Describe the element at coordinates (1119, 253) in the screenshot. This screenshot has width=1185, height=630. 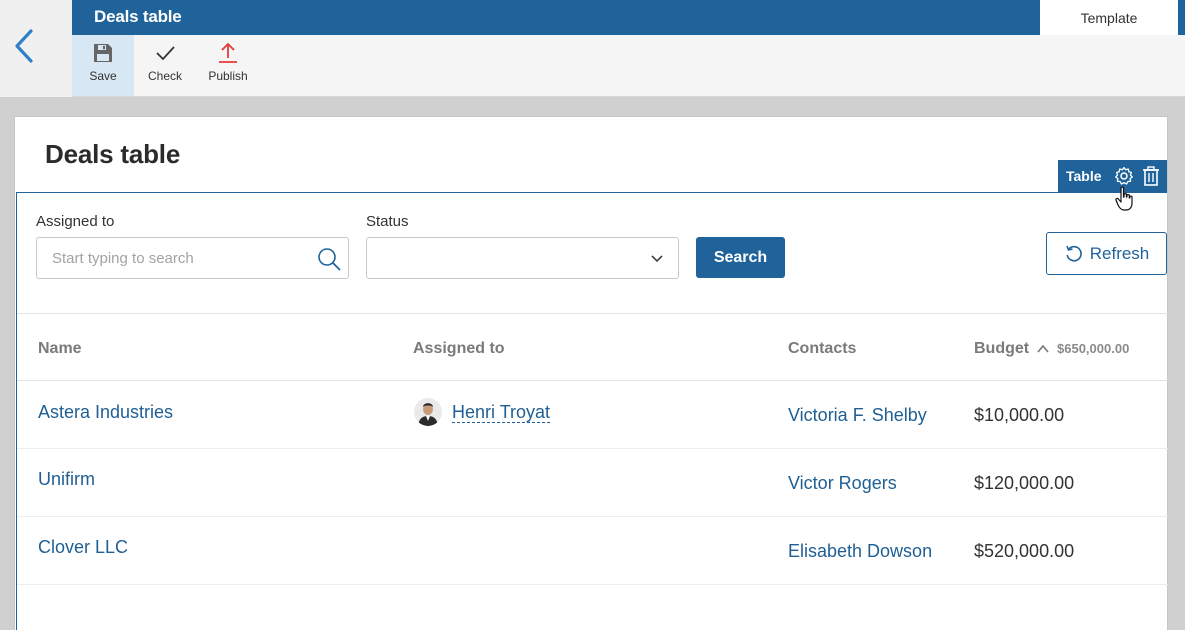
I see `refresh-label: Refresh` at that location.